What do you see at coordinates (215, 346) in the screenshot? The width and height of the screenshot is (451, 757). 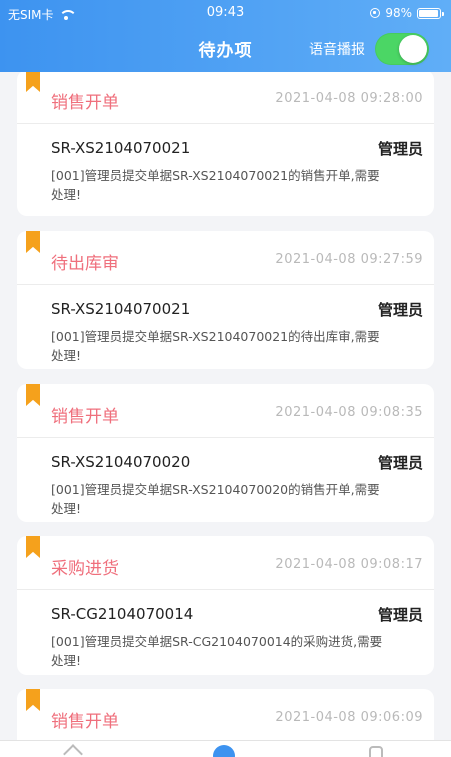 I see `task-description: [001]管理员提交单据SR-XS2104070021的待出库审,需要处理!` at bounding box center [215, 346].